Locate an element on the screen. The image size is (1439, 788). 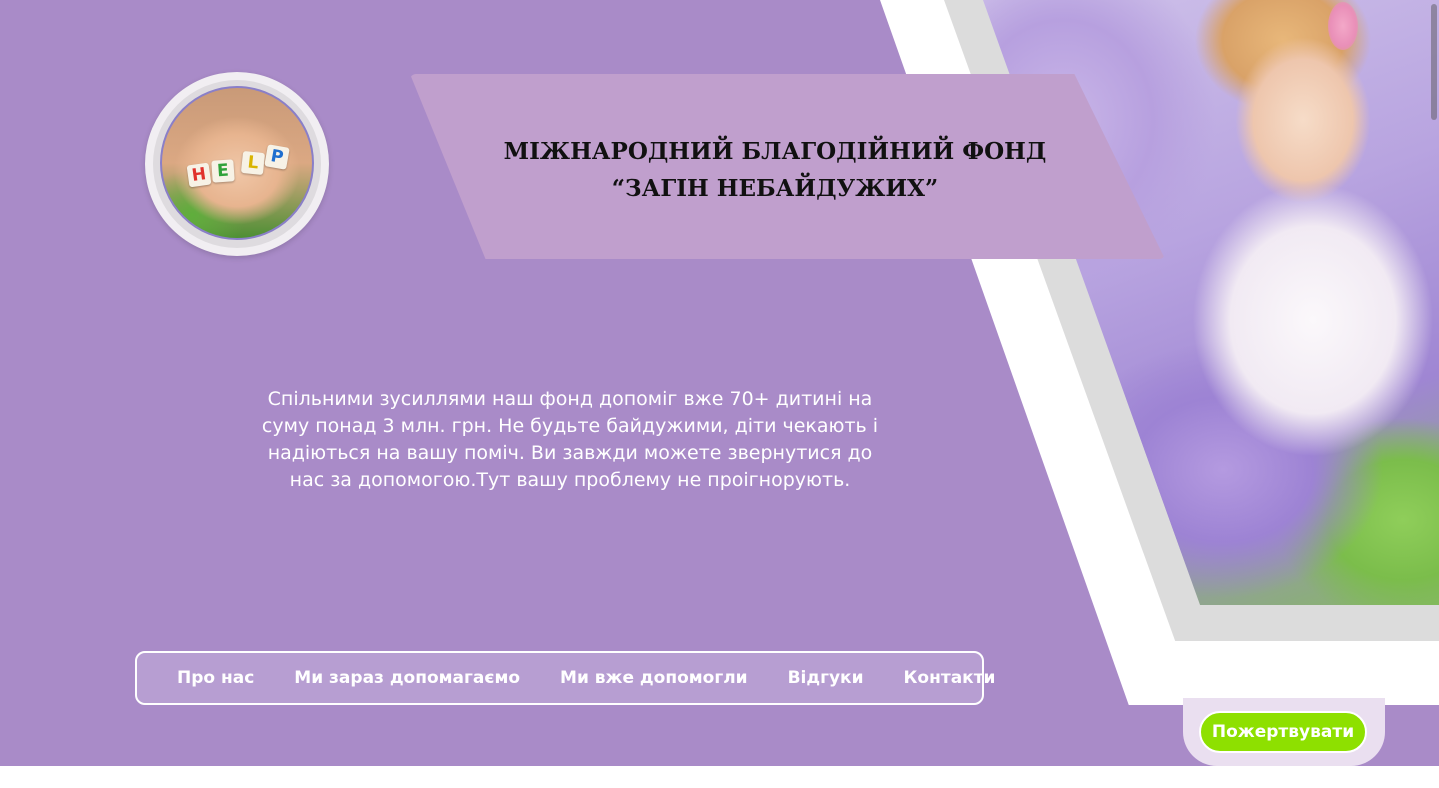
page-title-line2: “ЗАГІН НЕБАЙДУЖИХ” is located at coordinates (775, 188).